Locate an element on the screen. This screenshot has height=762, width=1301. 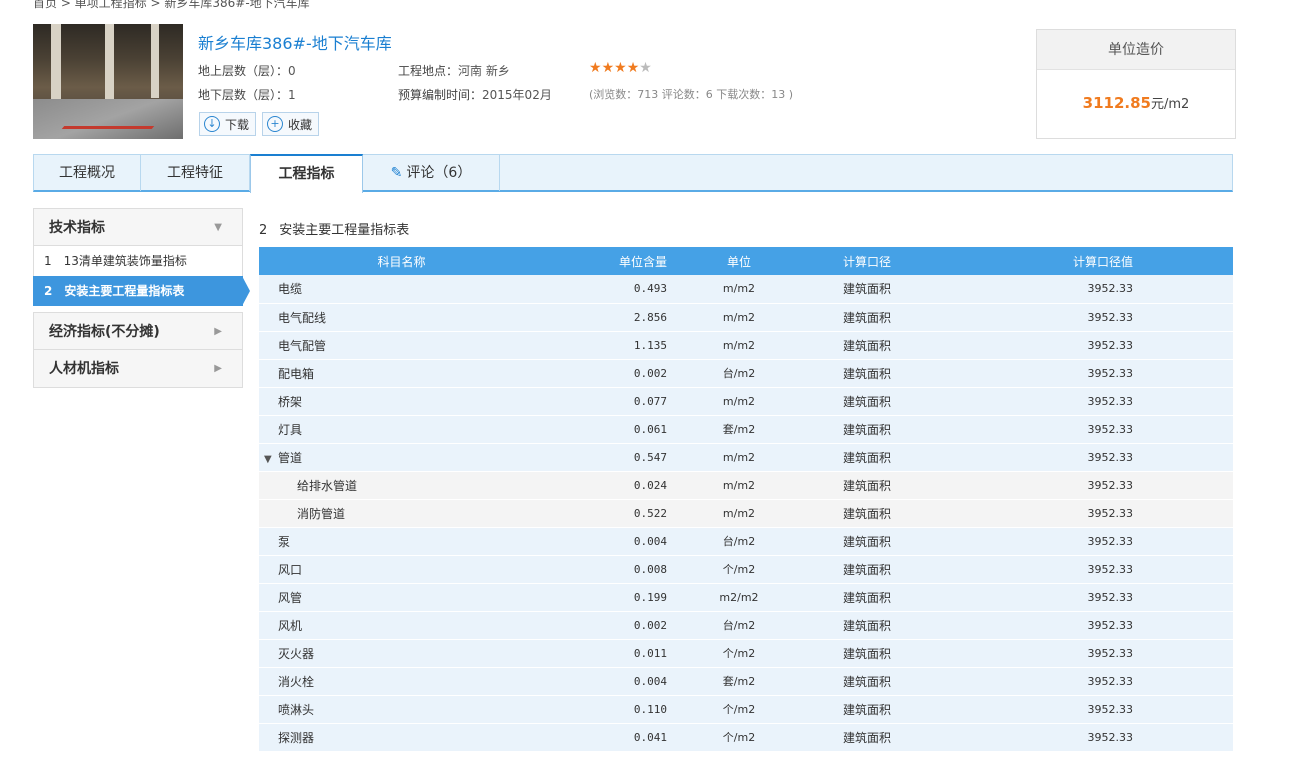
cell-qty-text: 0.002 is located at coordinates (650, 625).